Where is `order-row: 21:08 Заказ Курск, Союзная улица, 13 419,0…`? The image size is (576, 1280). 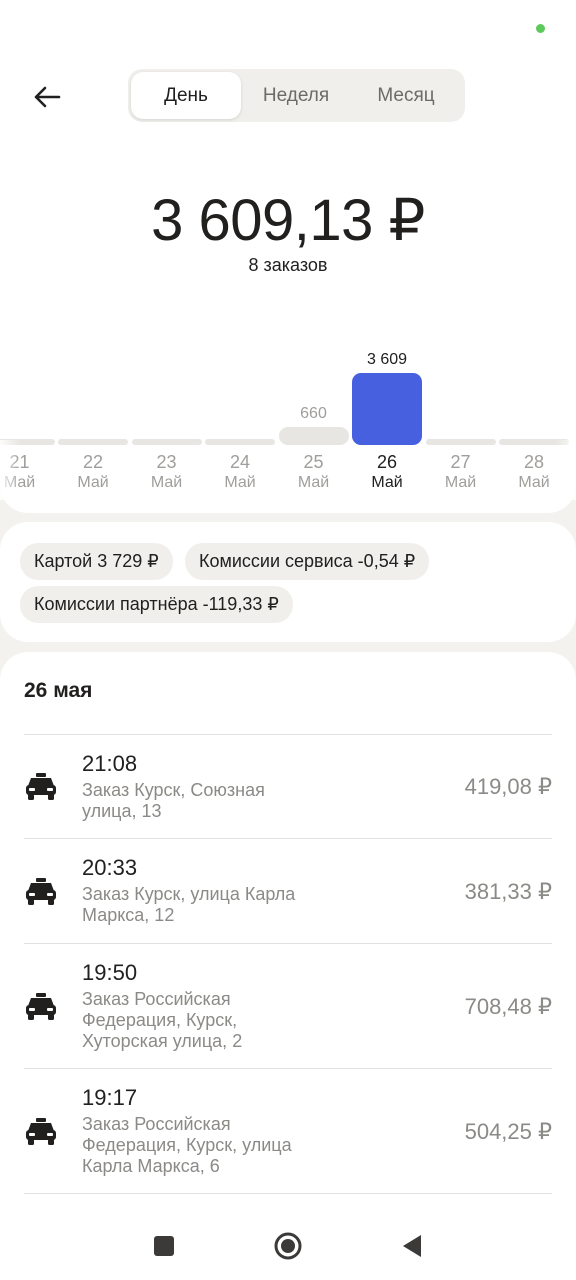
order-row: 21:08 Заказ Курск, Союзная улица, 13 419,0… is located at coordinates (288, 786).